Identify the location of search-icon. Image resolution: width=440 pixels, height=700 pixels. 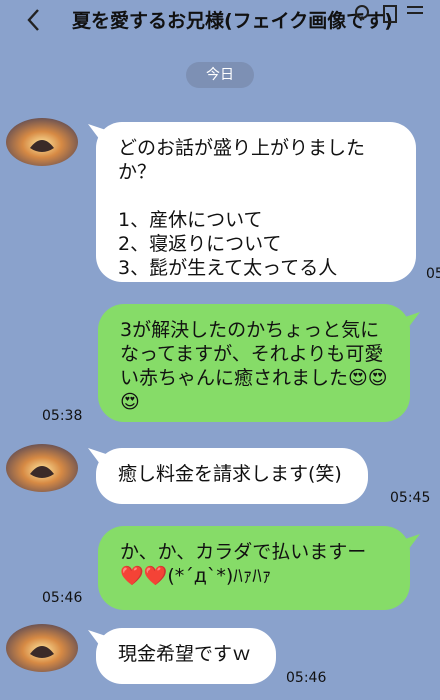
(364, 14).